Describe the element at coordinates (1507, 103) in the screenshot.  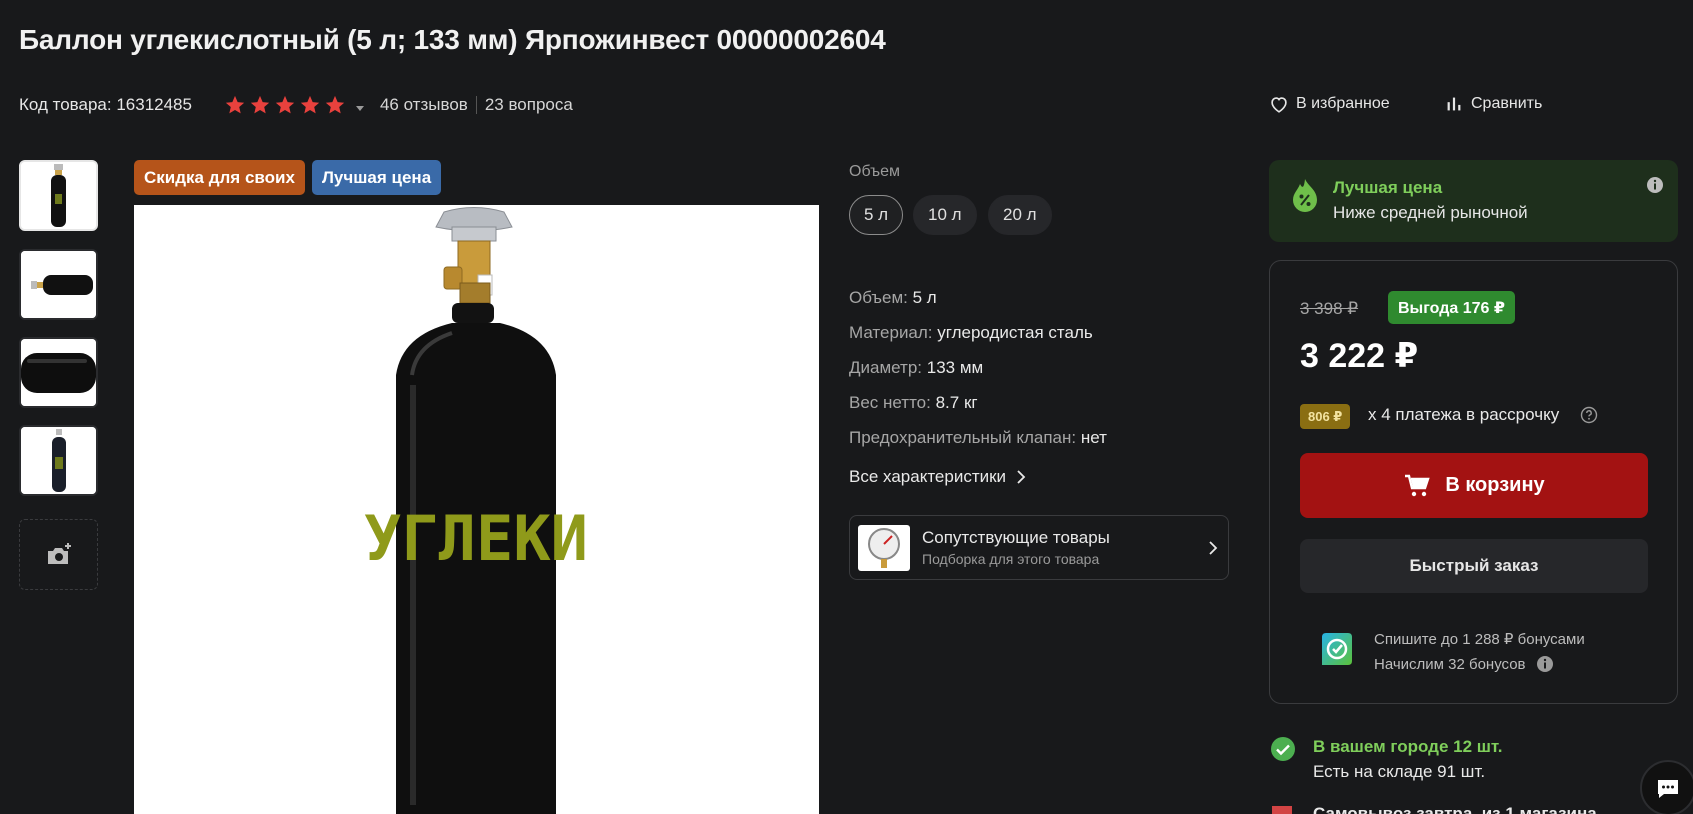
I see `compare-label: Сравнить` at that location.